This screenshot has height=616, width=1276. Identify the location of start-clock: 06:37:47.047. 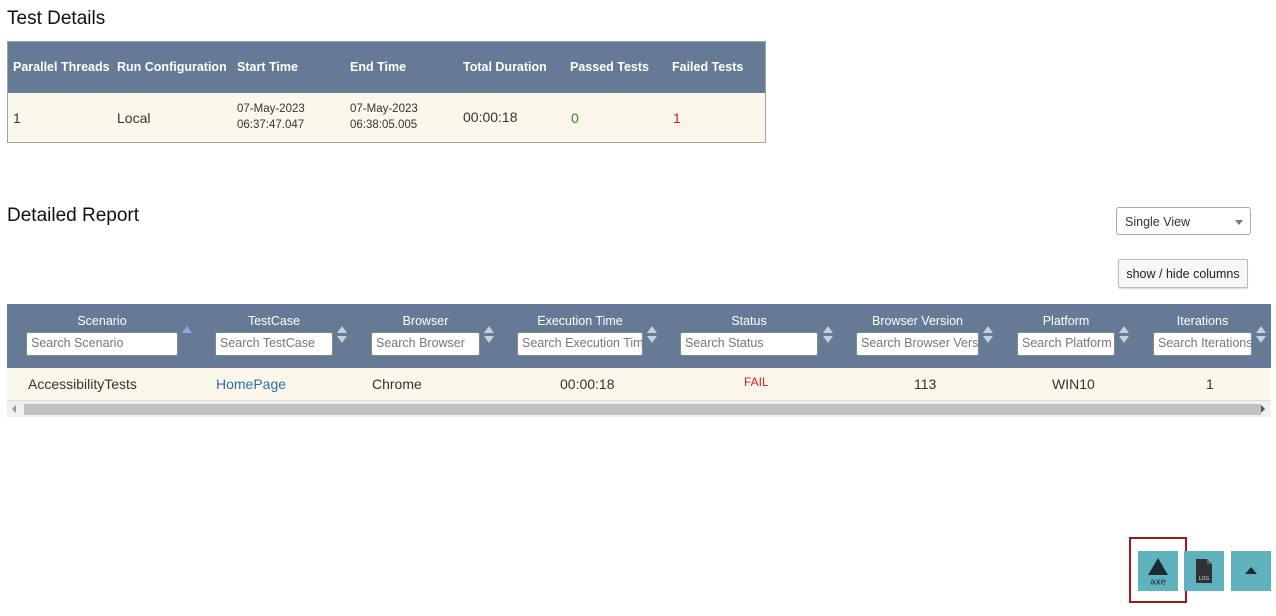
(271, 125).